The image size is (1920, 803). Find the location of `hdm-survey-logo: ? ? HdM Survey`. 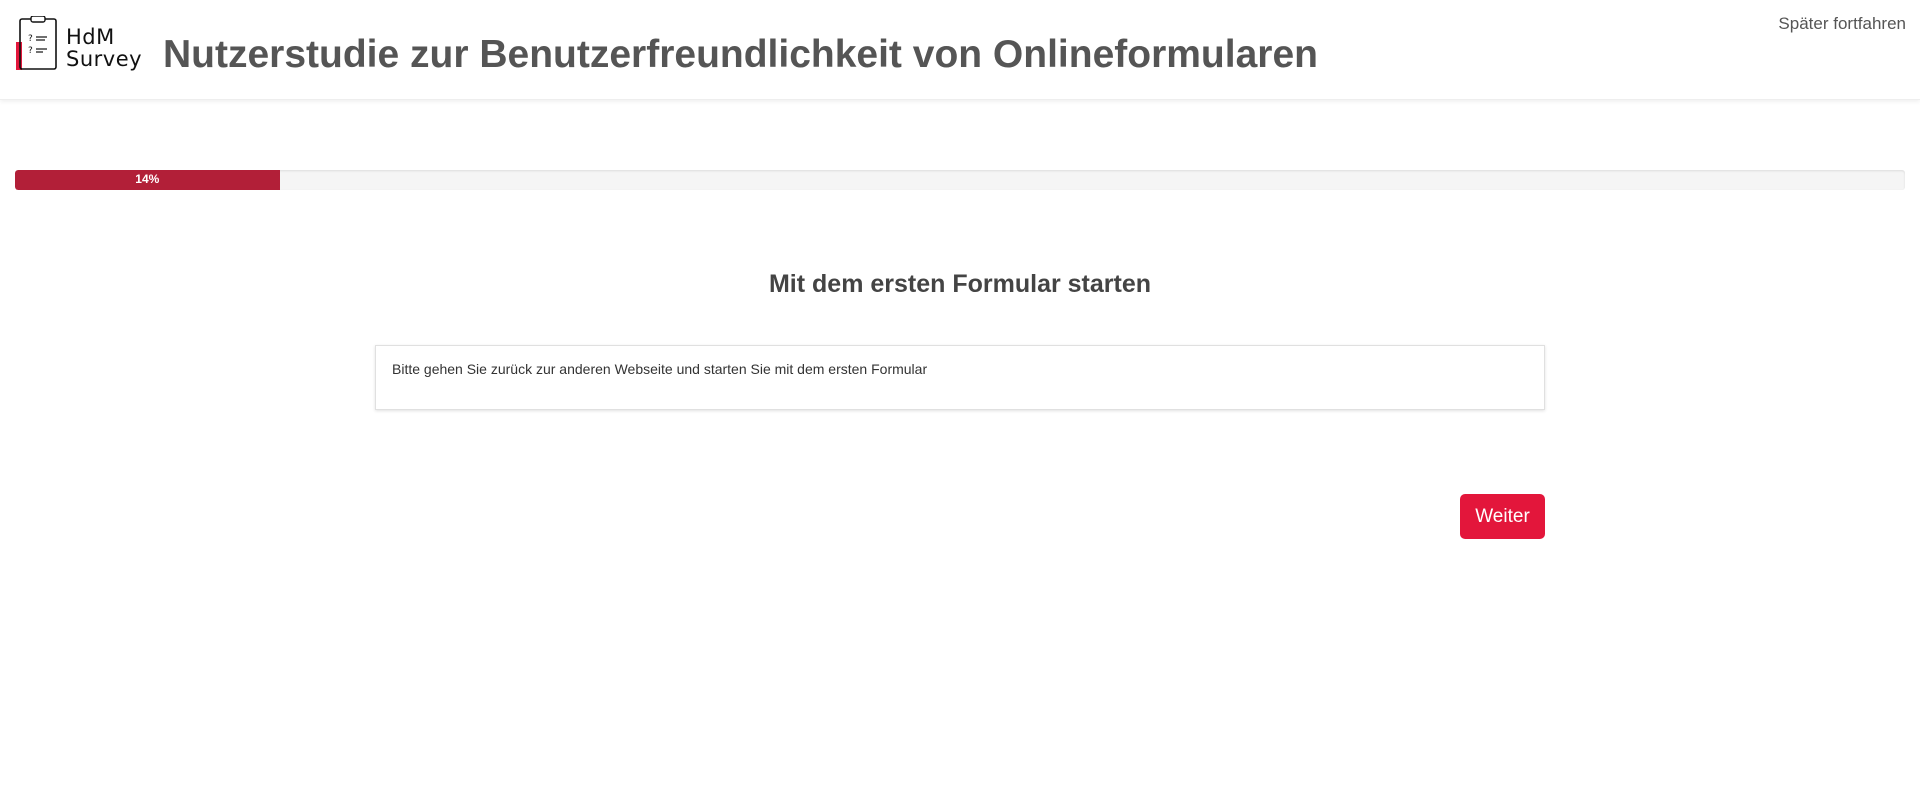

hdm-survey-logo: ? ? HdM Survey is located at coordinates (79, 45).